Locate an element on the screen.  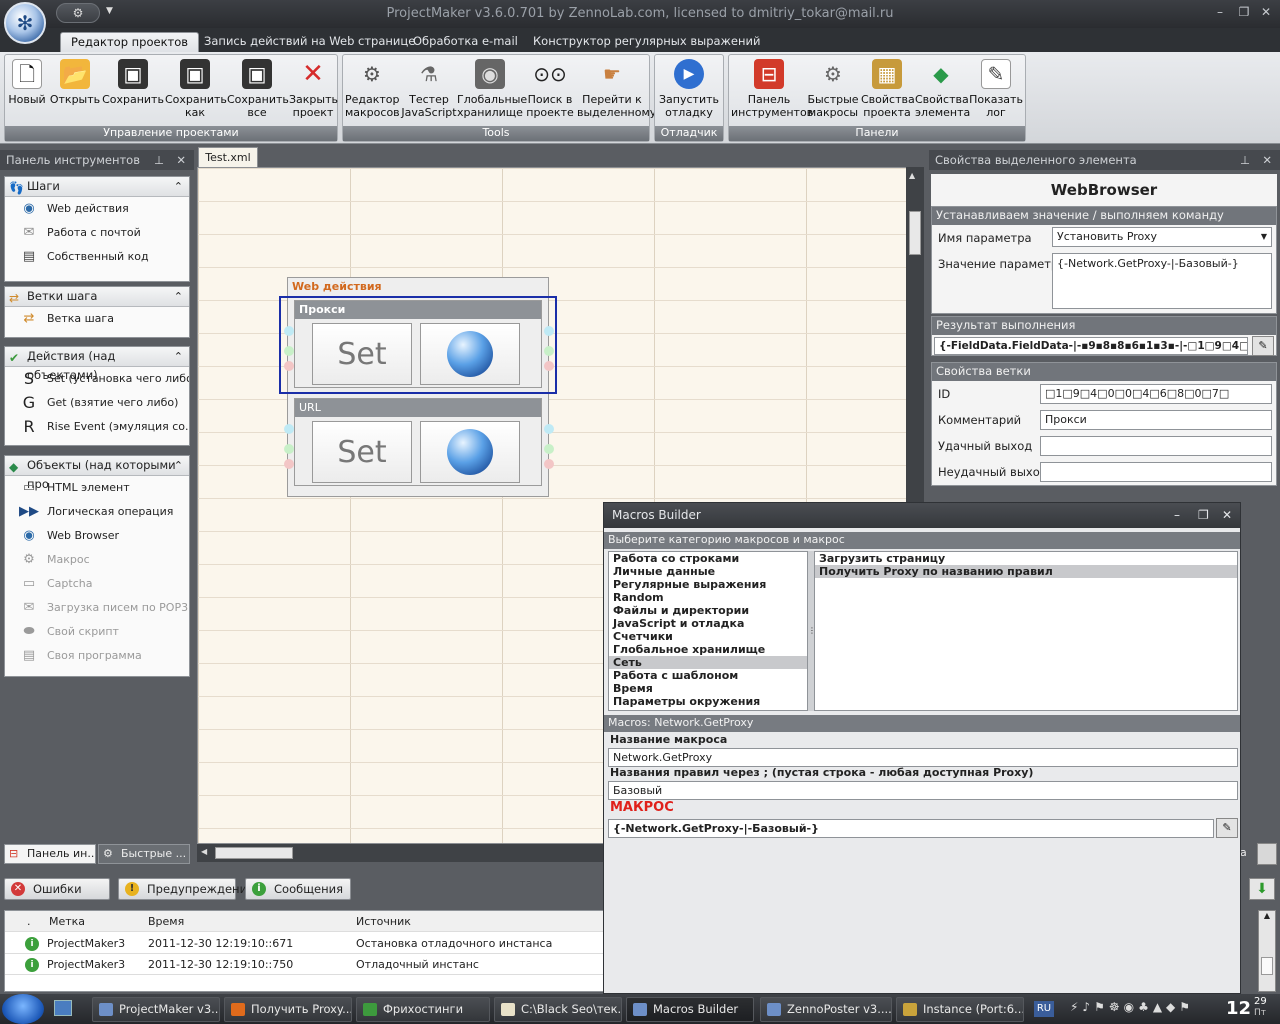
quick-access-button: ⚙ is located at coordinates (78, 13).